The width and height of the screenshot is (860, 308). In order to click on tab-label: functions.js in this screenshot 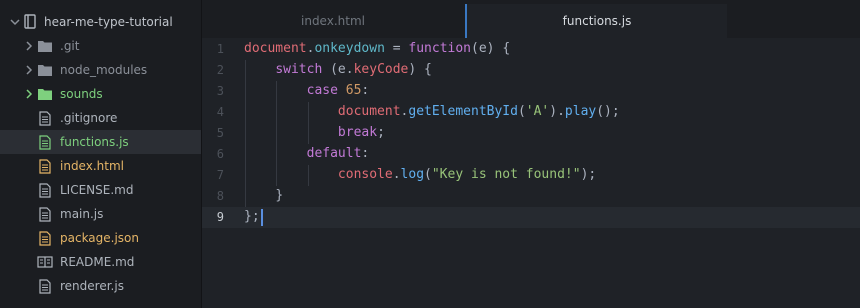, I will do `click(597, 21)`.